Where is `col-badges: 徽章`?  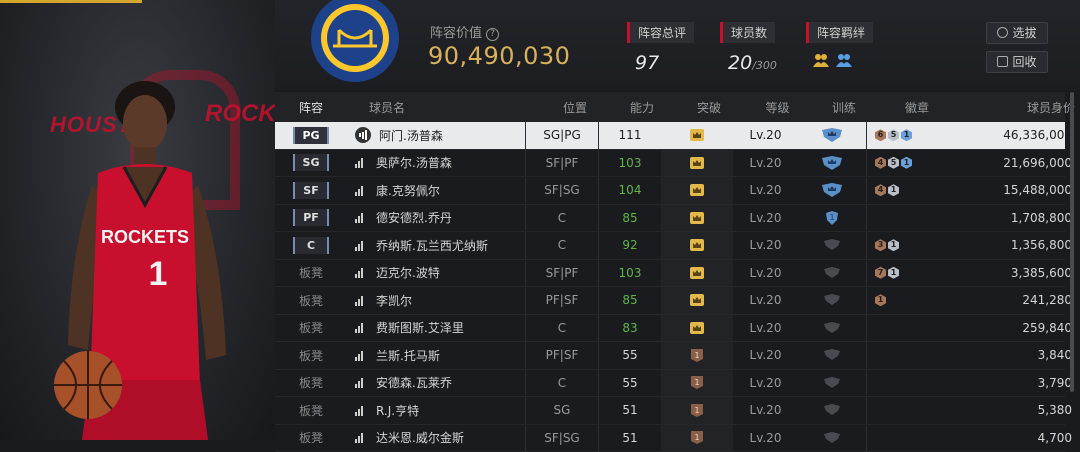
col-badges: 徽章 is located at coordinates (917, 107).